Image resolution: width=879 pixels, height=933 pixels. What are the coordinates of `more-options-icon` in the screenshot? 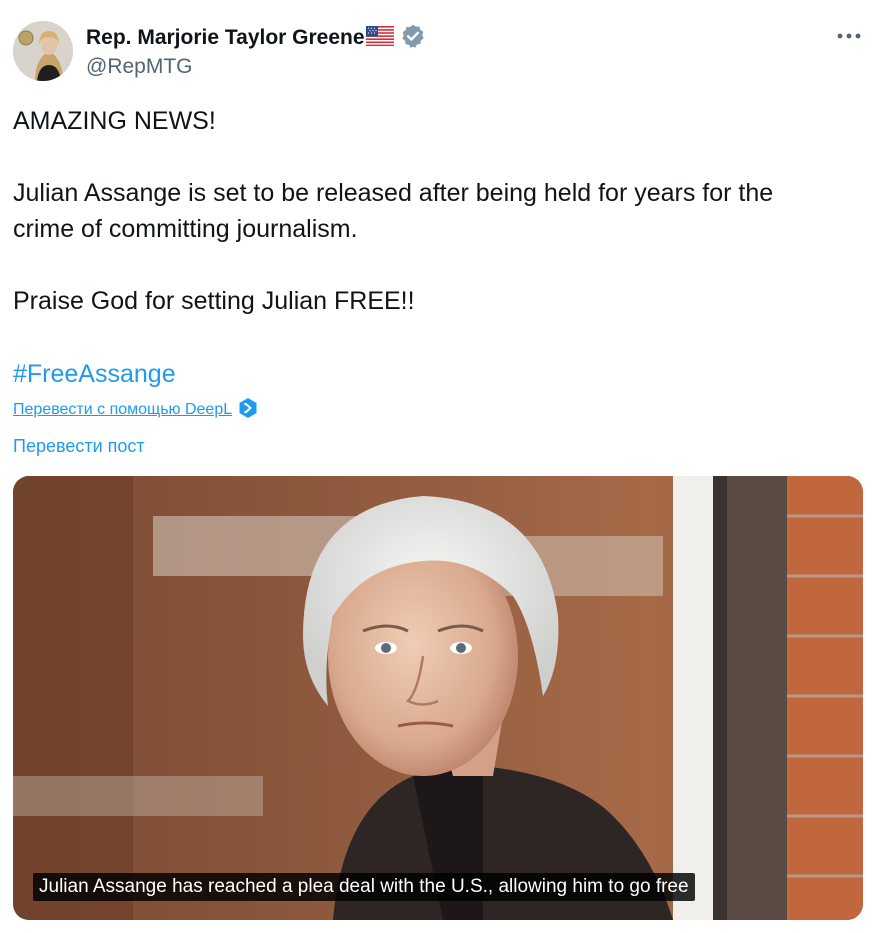 It's located at (849, 36).